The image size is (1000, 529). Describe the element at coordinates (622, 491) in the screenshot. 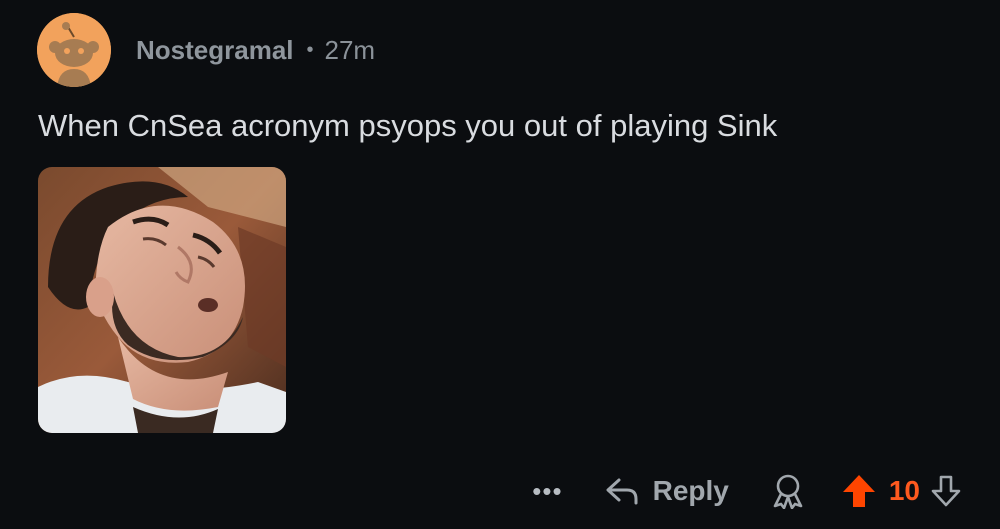

I see `reply-arrow-icon` at that location.